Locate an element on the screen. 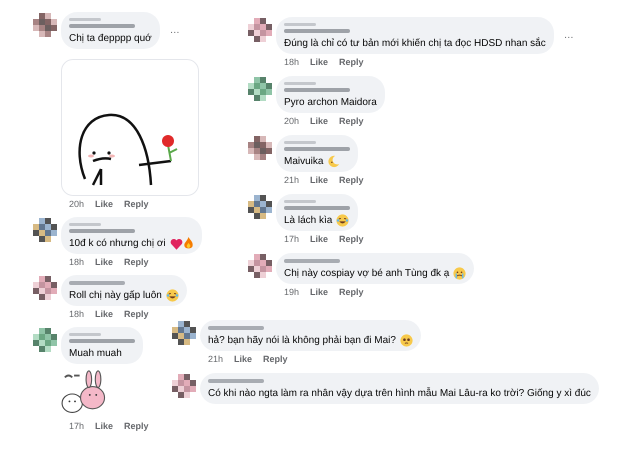 This screenshot has width=630, height=463. fire-emoji-icon is located at coordinates (188, 243).